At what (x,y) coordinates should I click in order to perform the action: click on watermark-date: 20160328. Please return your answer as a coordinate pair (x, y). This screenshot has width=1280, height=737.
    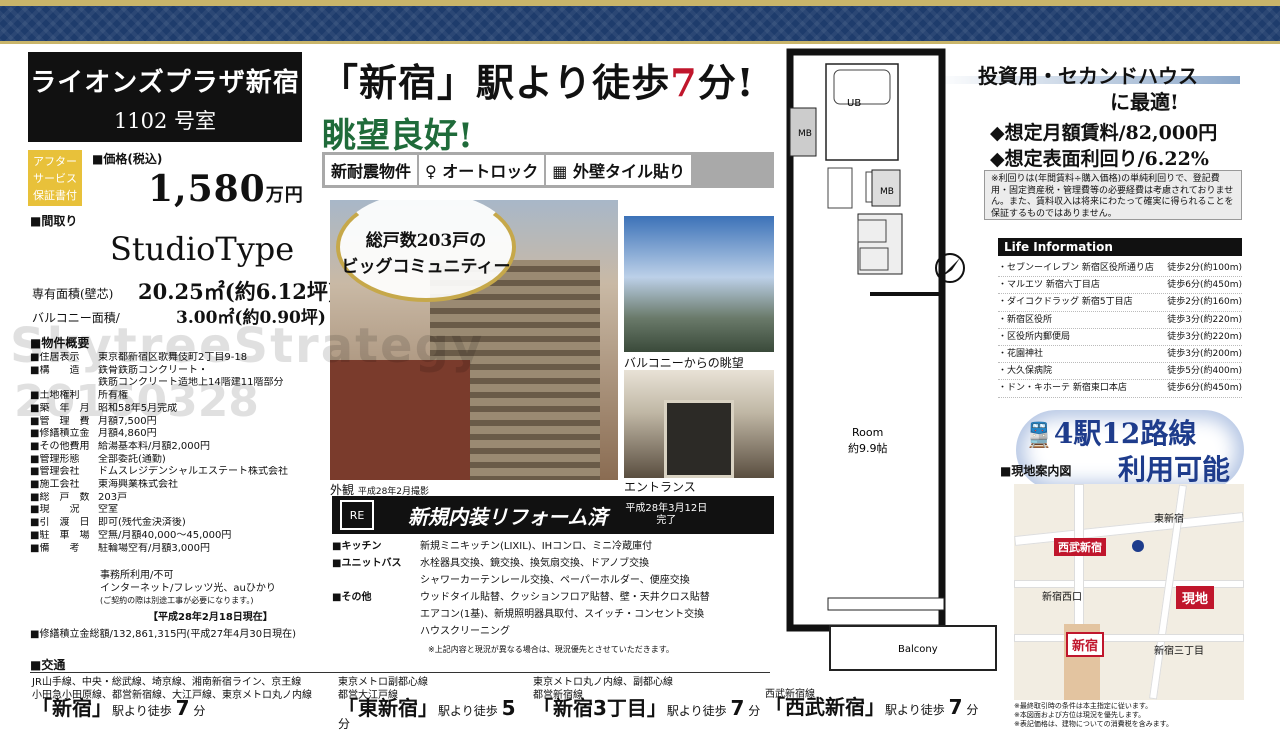
    Looking at the image, I should click on (136, 401).